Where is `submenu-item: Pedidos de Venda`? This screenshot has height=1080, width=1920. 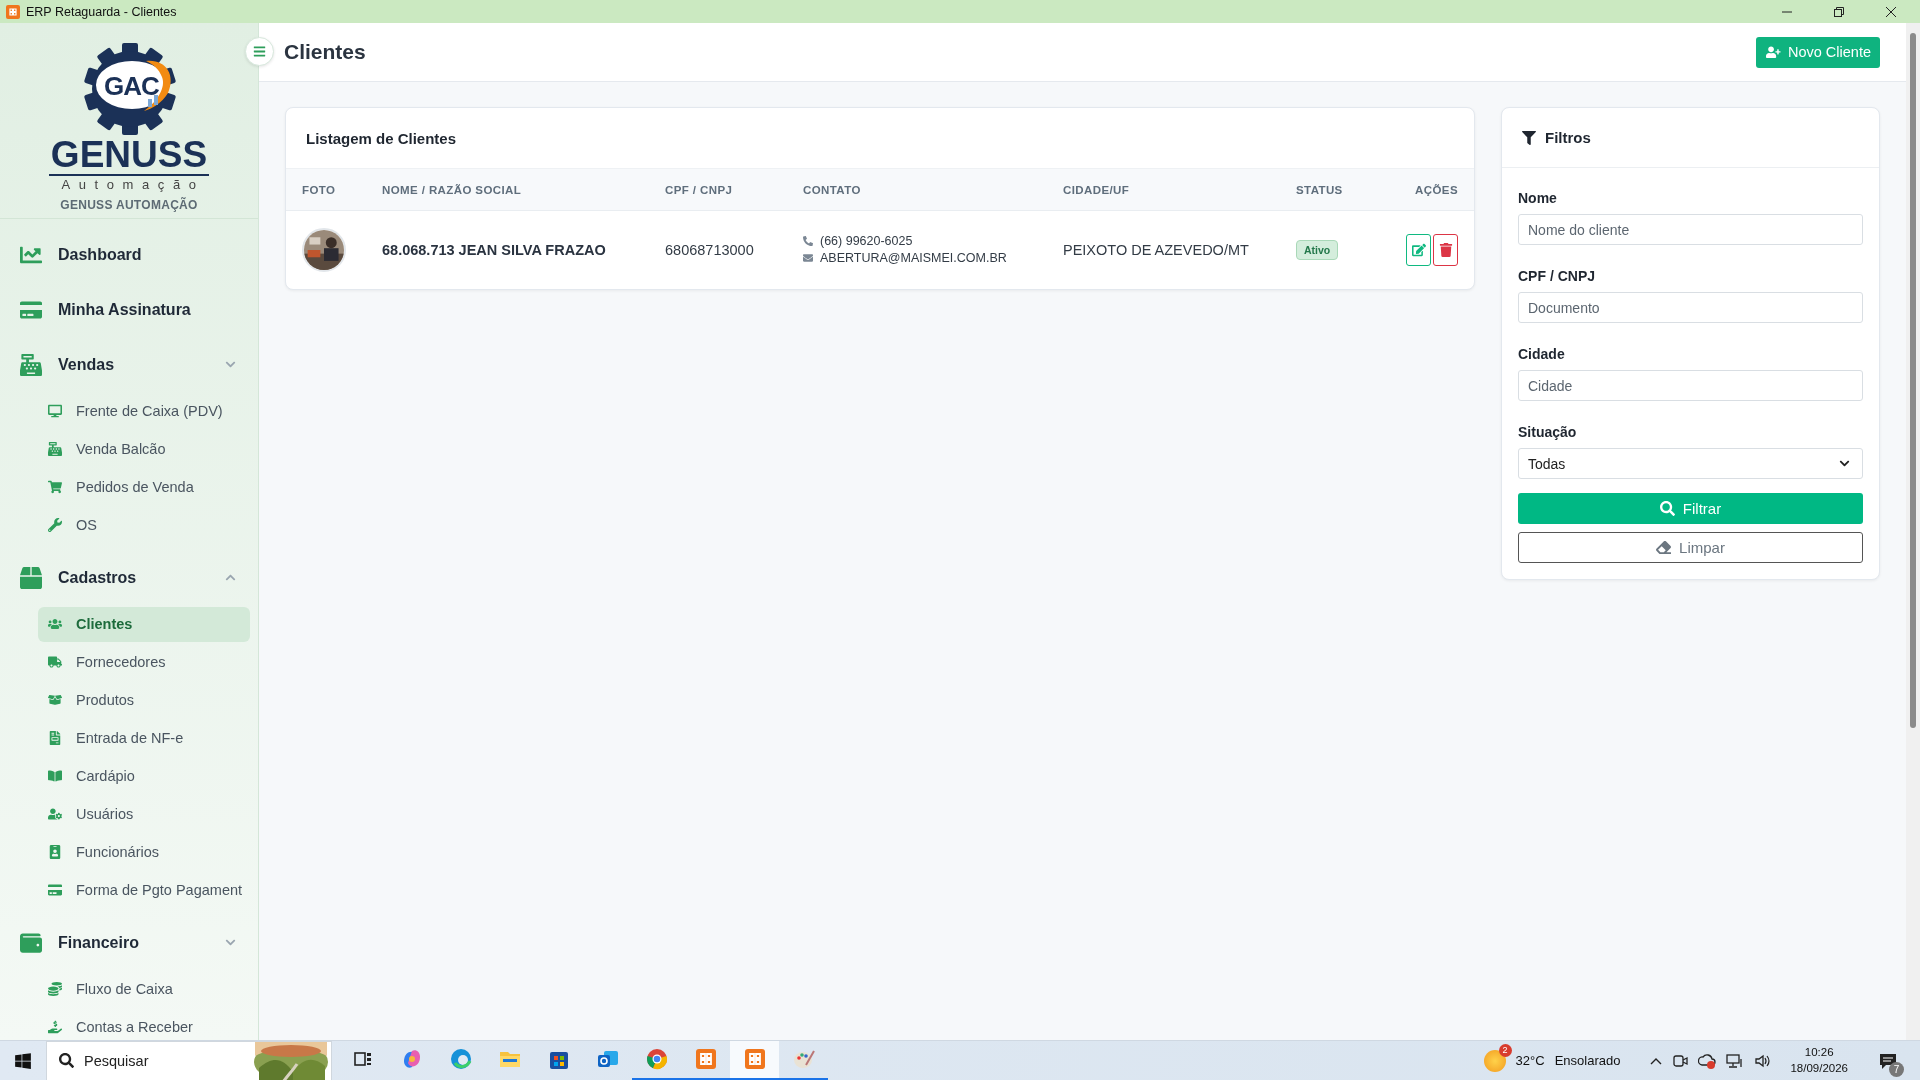
submenu-item: Pedidos de Venda is located at coordinates (144, 487).